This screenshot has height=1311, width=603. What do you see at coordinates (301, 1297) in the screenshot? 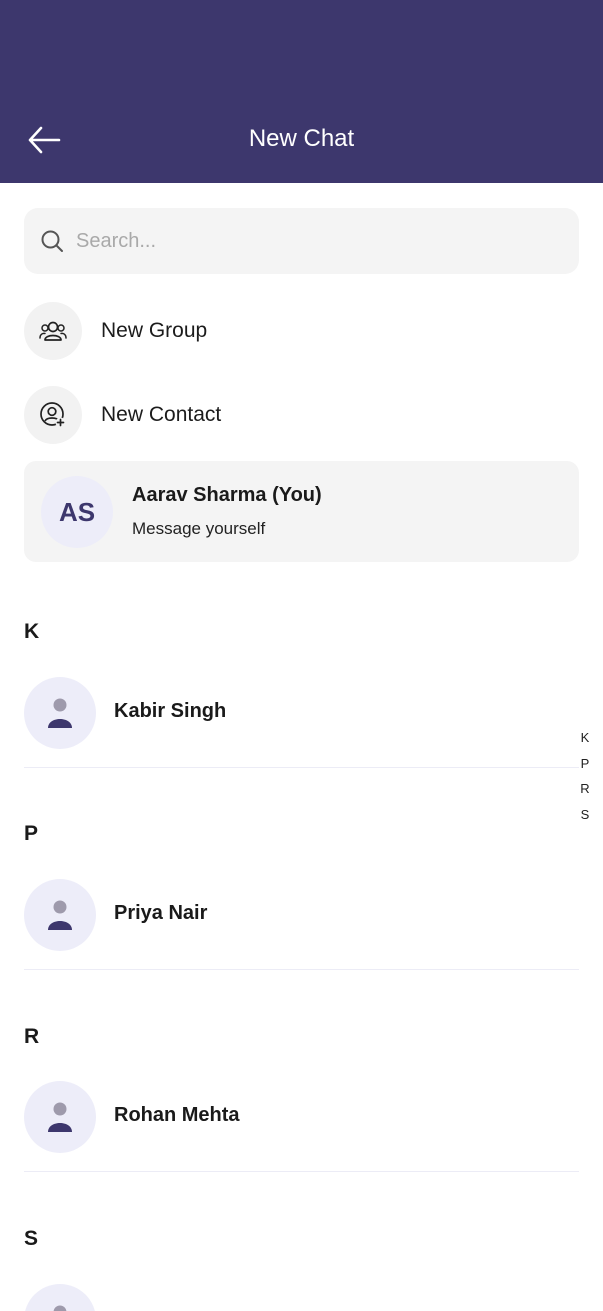
I see `contact-row` at bounding box center [301, 1297].